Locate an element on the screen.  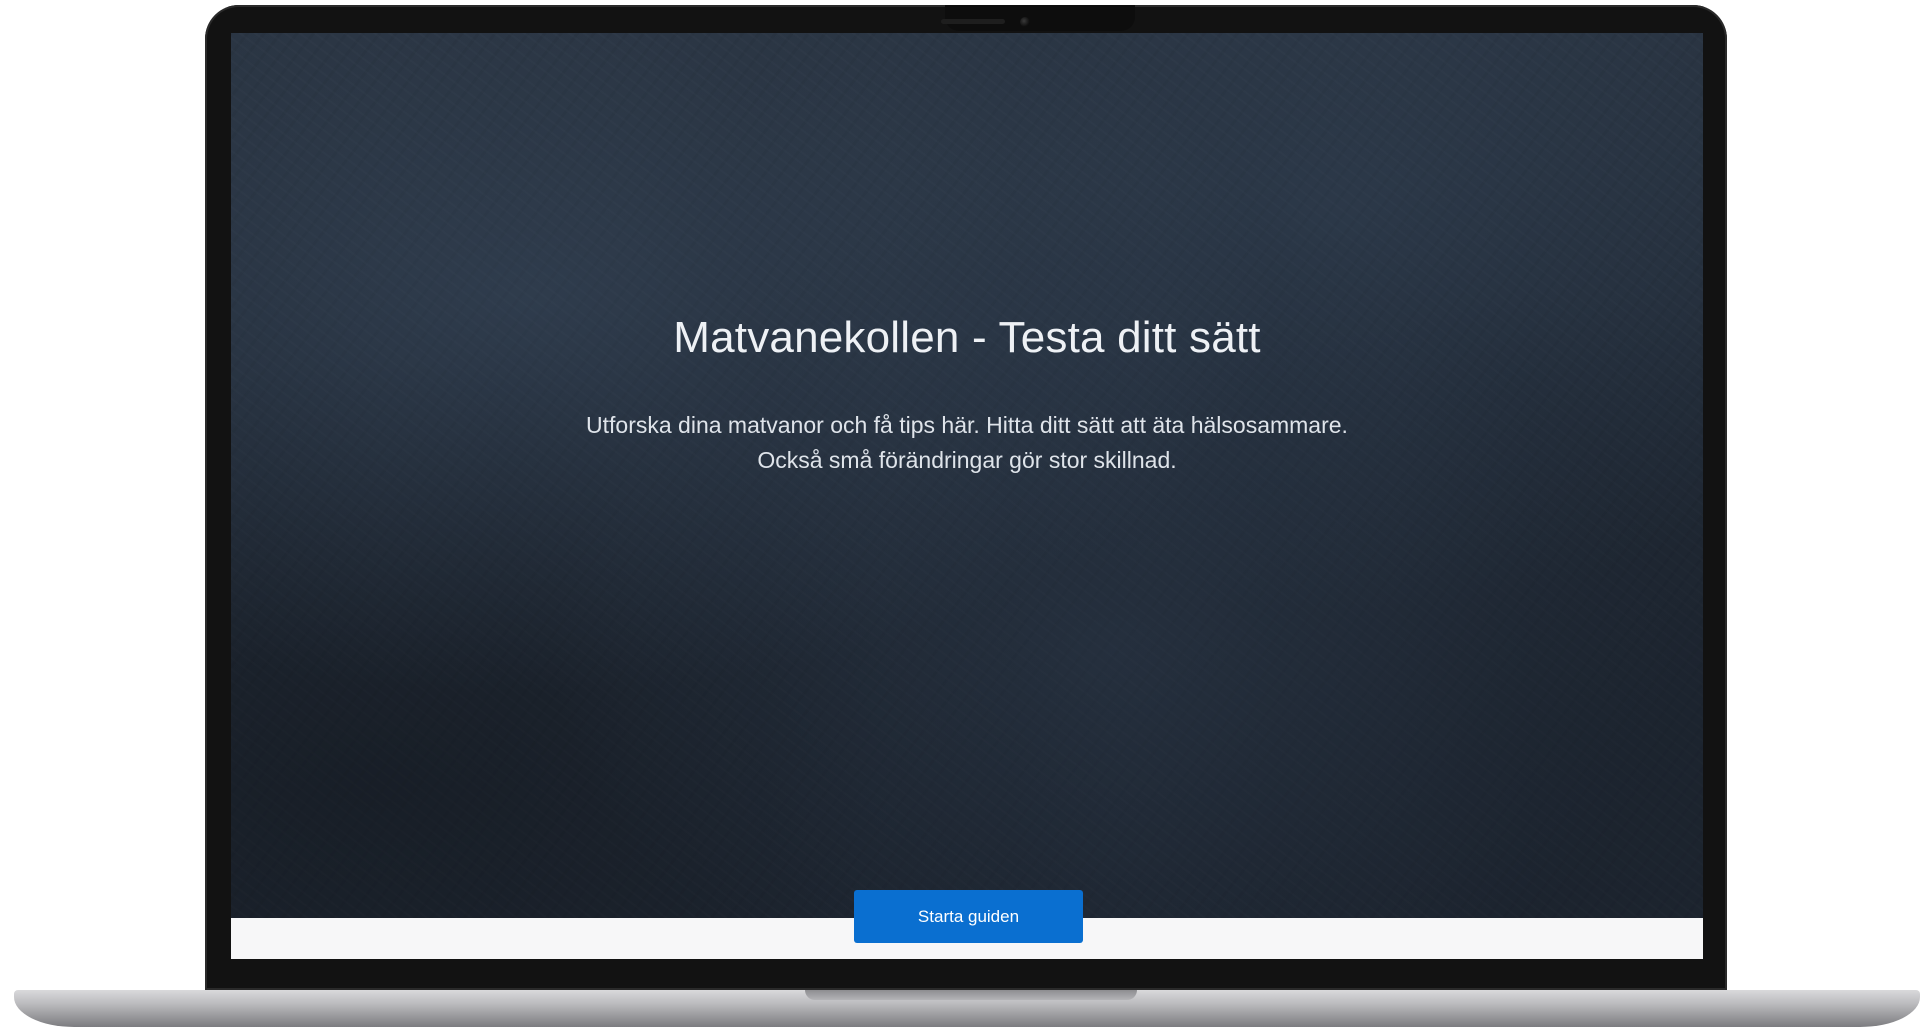
camera-icon is located at coordinates (1025, 22).